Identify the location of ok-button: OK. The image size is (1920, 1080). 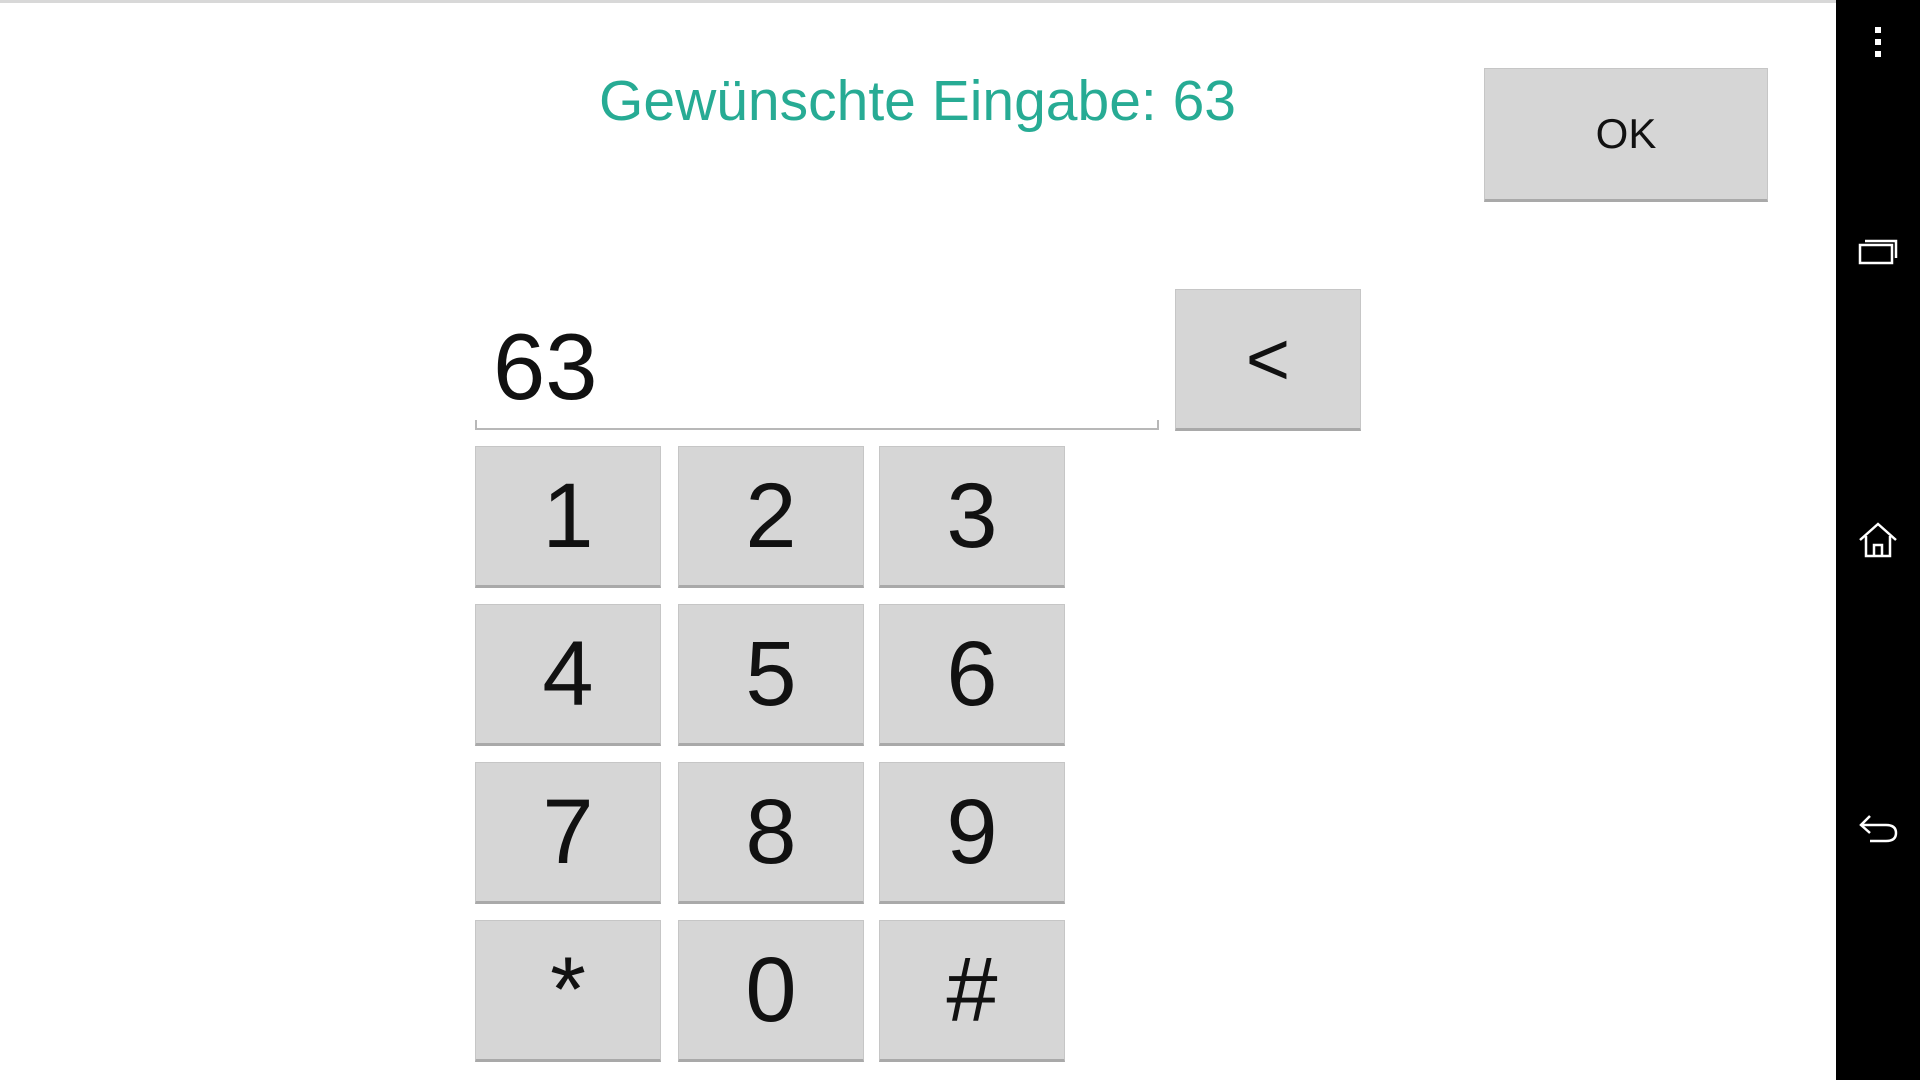
(1626, 135).